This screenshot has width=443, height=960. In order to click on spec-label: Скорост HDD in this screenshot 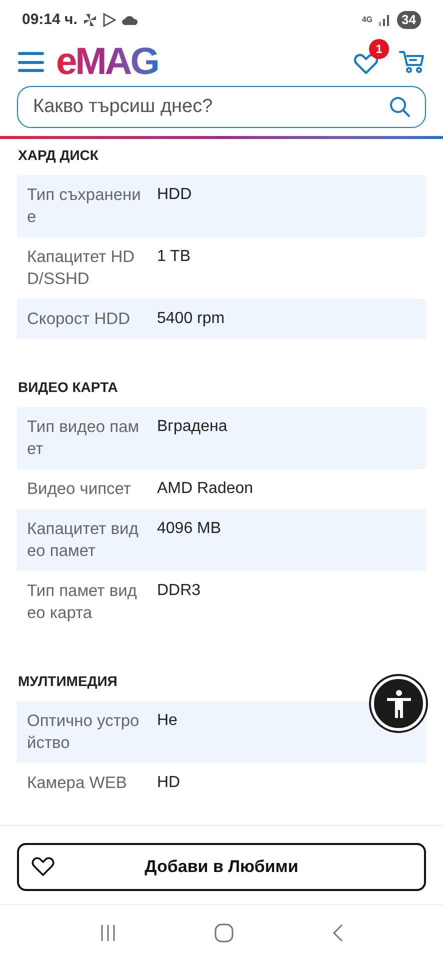, I will do `click(79, 319)`.